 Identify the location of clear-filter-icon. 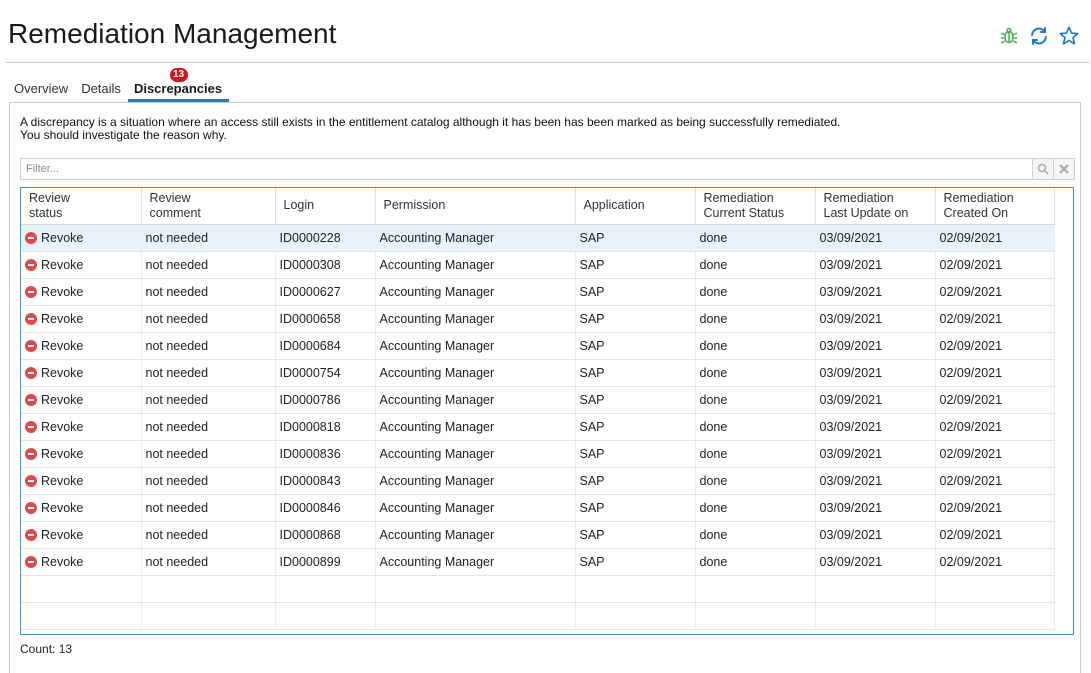
(1063, 169).